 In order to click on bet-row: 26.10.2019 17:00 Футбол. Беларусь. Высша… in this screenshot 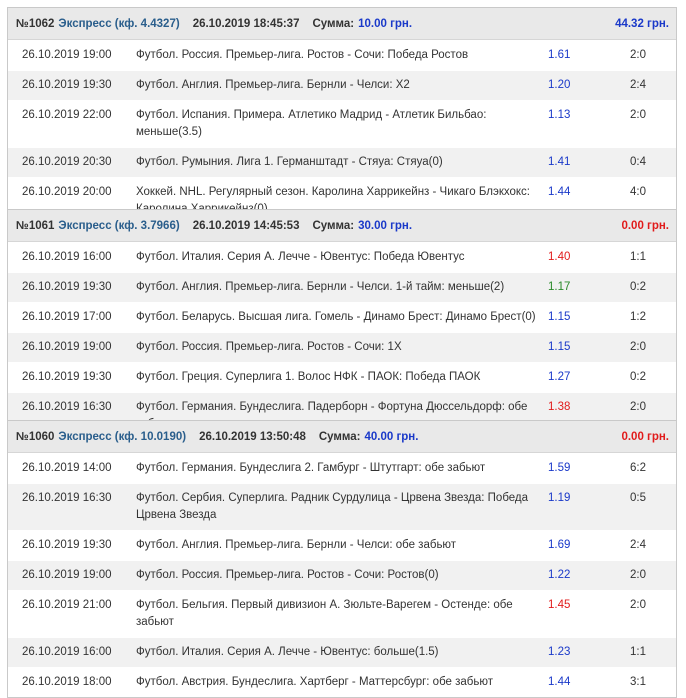, I will do `click(342, 317)`.